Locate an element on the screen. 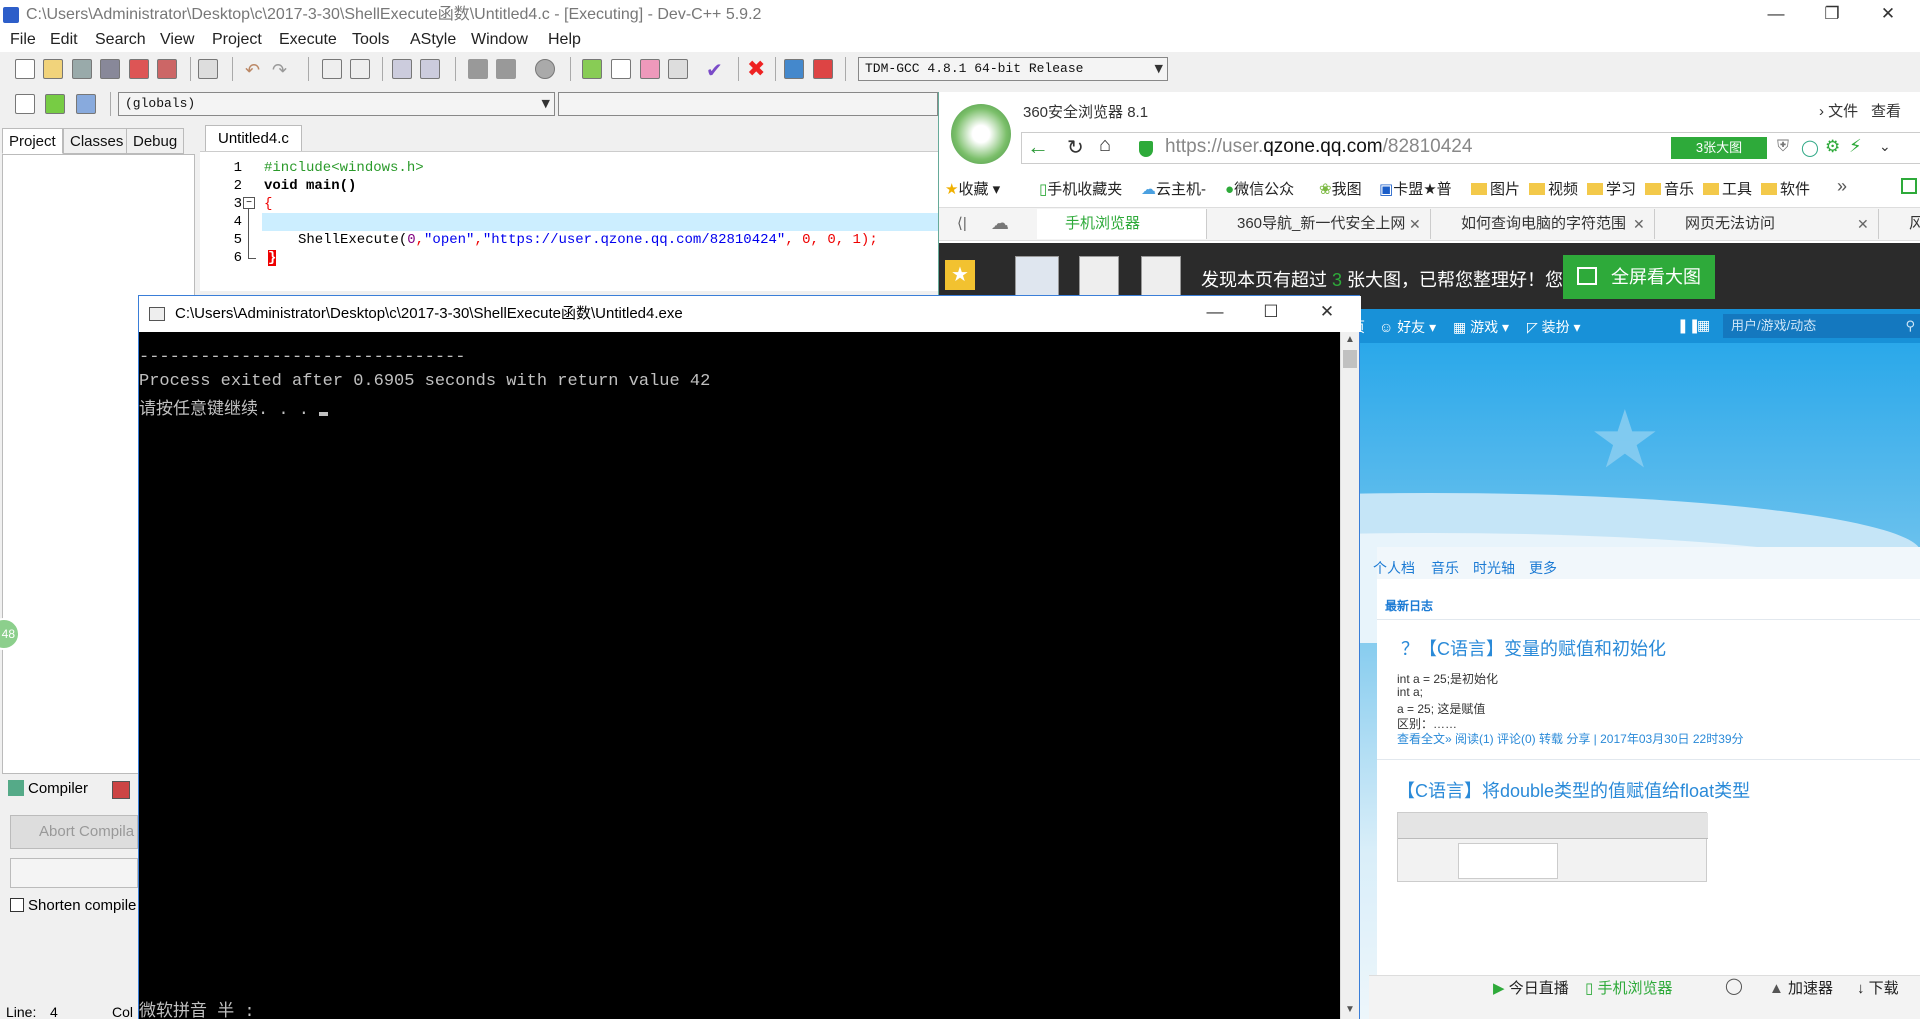 The width and height of the screenshot is (1920, 1019). redo-icon: ↷ is located at coordinates (279, 70).